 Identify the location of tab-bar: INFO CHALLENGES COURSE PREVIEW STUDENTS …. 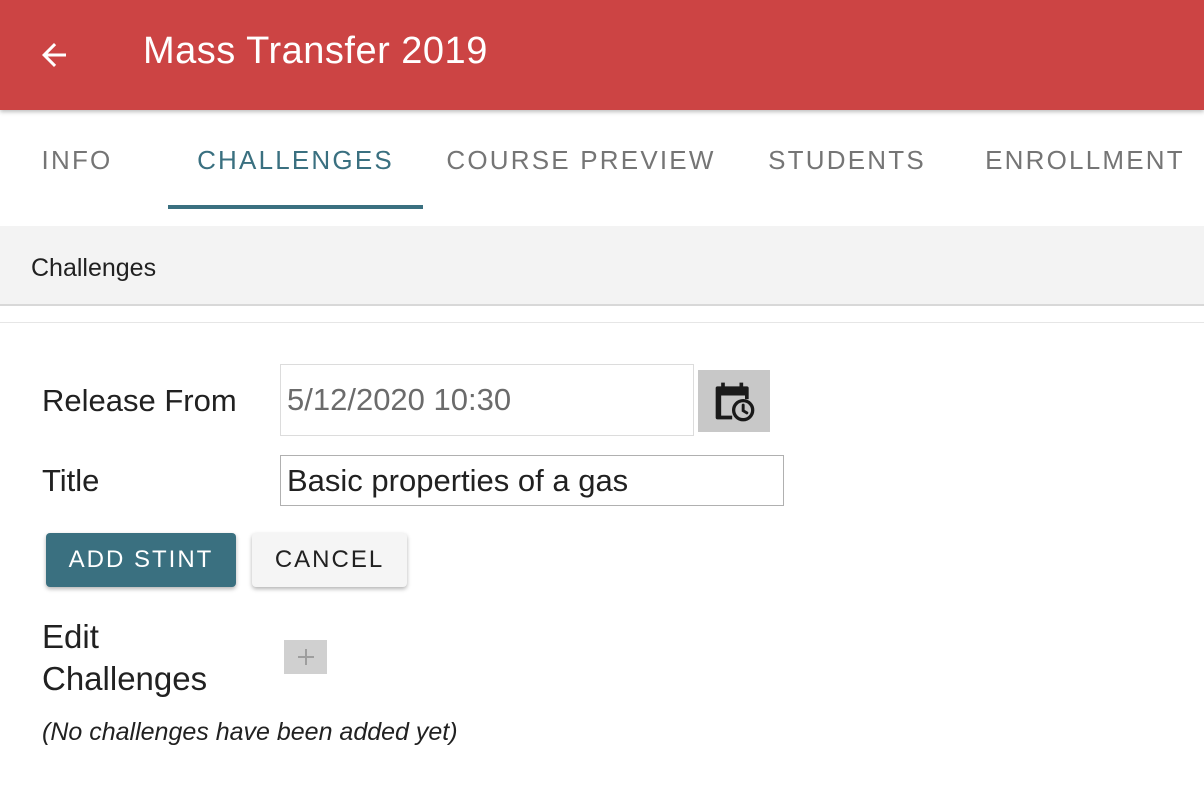
(602, 160).